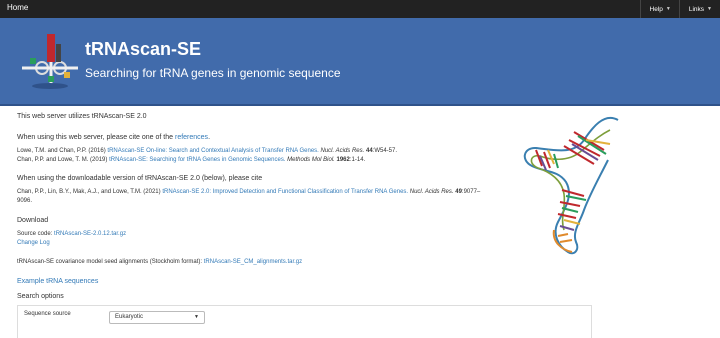 The image size is (720, 338). I want to click on ref-volume: 1962, so click(342, 160).